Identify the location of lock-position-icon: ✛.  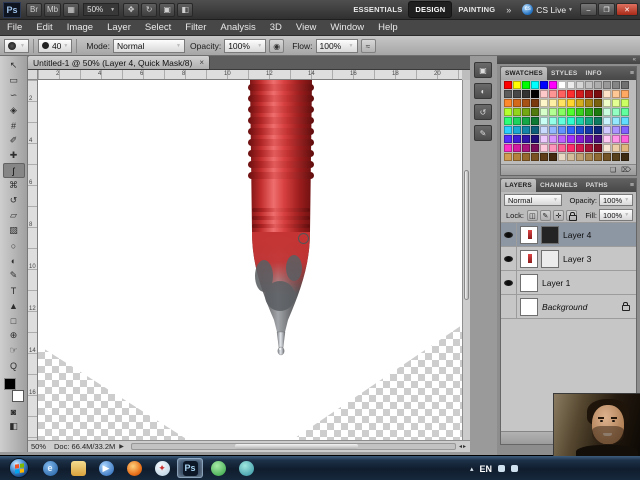
(558, 215).